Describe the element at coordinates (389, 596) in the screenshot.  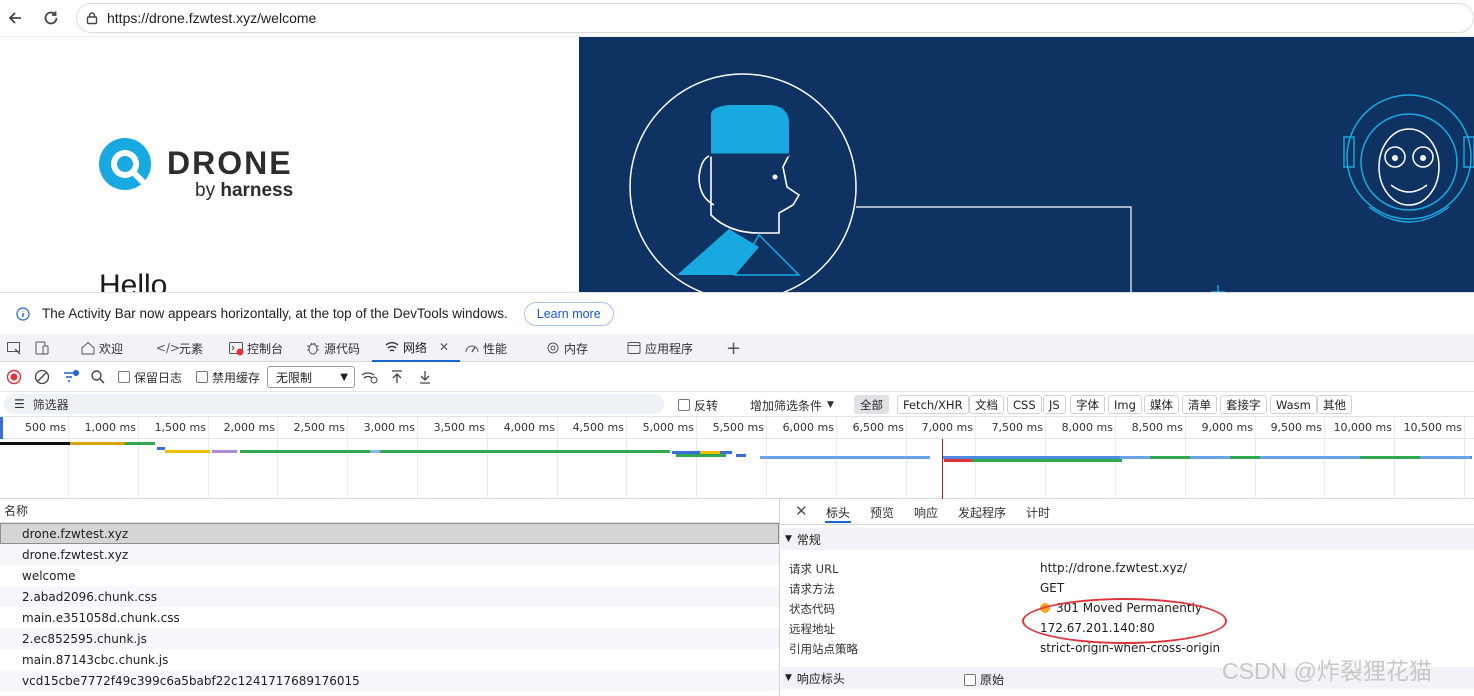
I see `request-row: 2.abad2096.chunk.css` at that location.